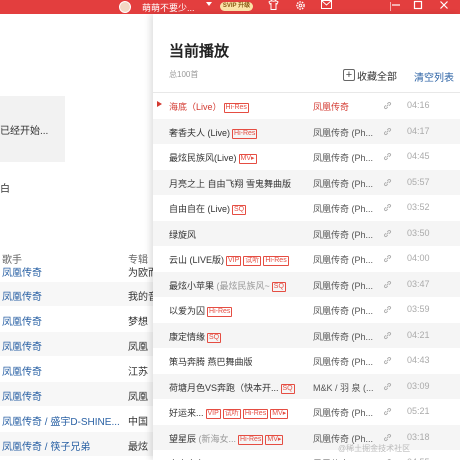  Describe the element at coordinates (370, 75) in the screenshot. I see `collect-all-button: + 收藏全部` at that location.